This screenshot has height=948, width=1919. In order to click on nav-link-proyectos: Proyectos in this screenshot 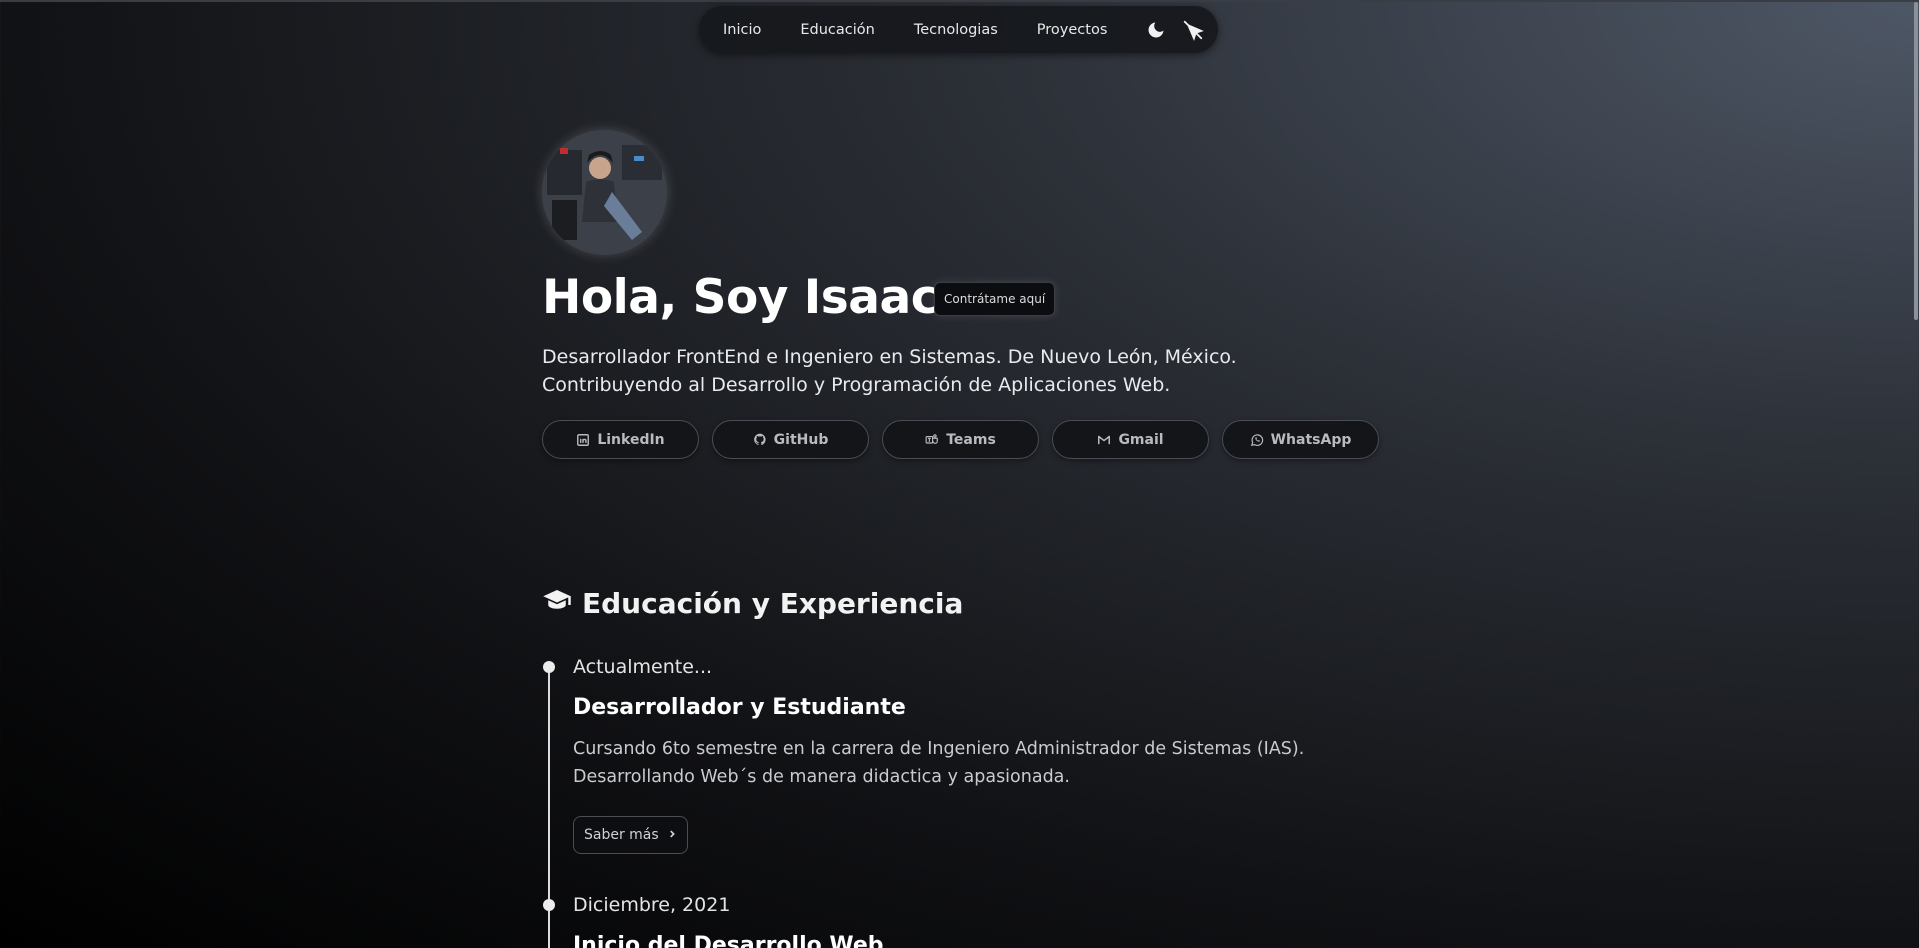, I will do `click(1087, 30)`.